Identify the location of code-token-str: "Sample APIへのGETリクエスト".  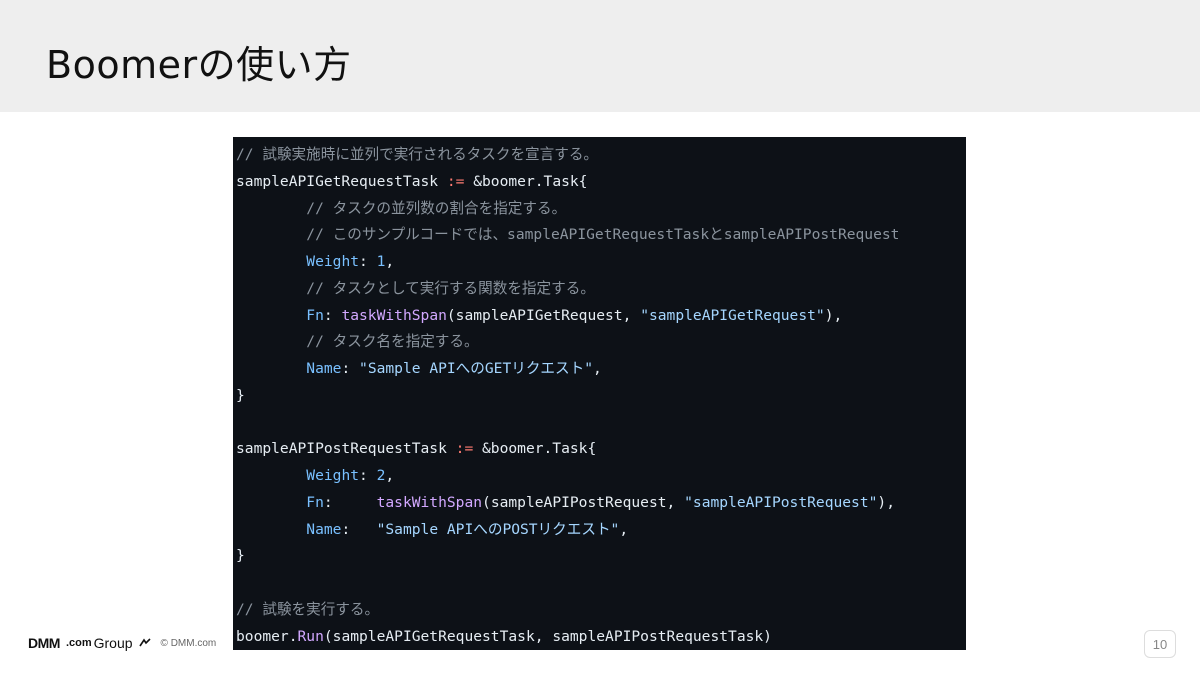
(476, 368).